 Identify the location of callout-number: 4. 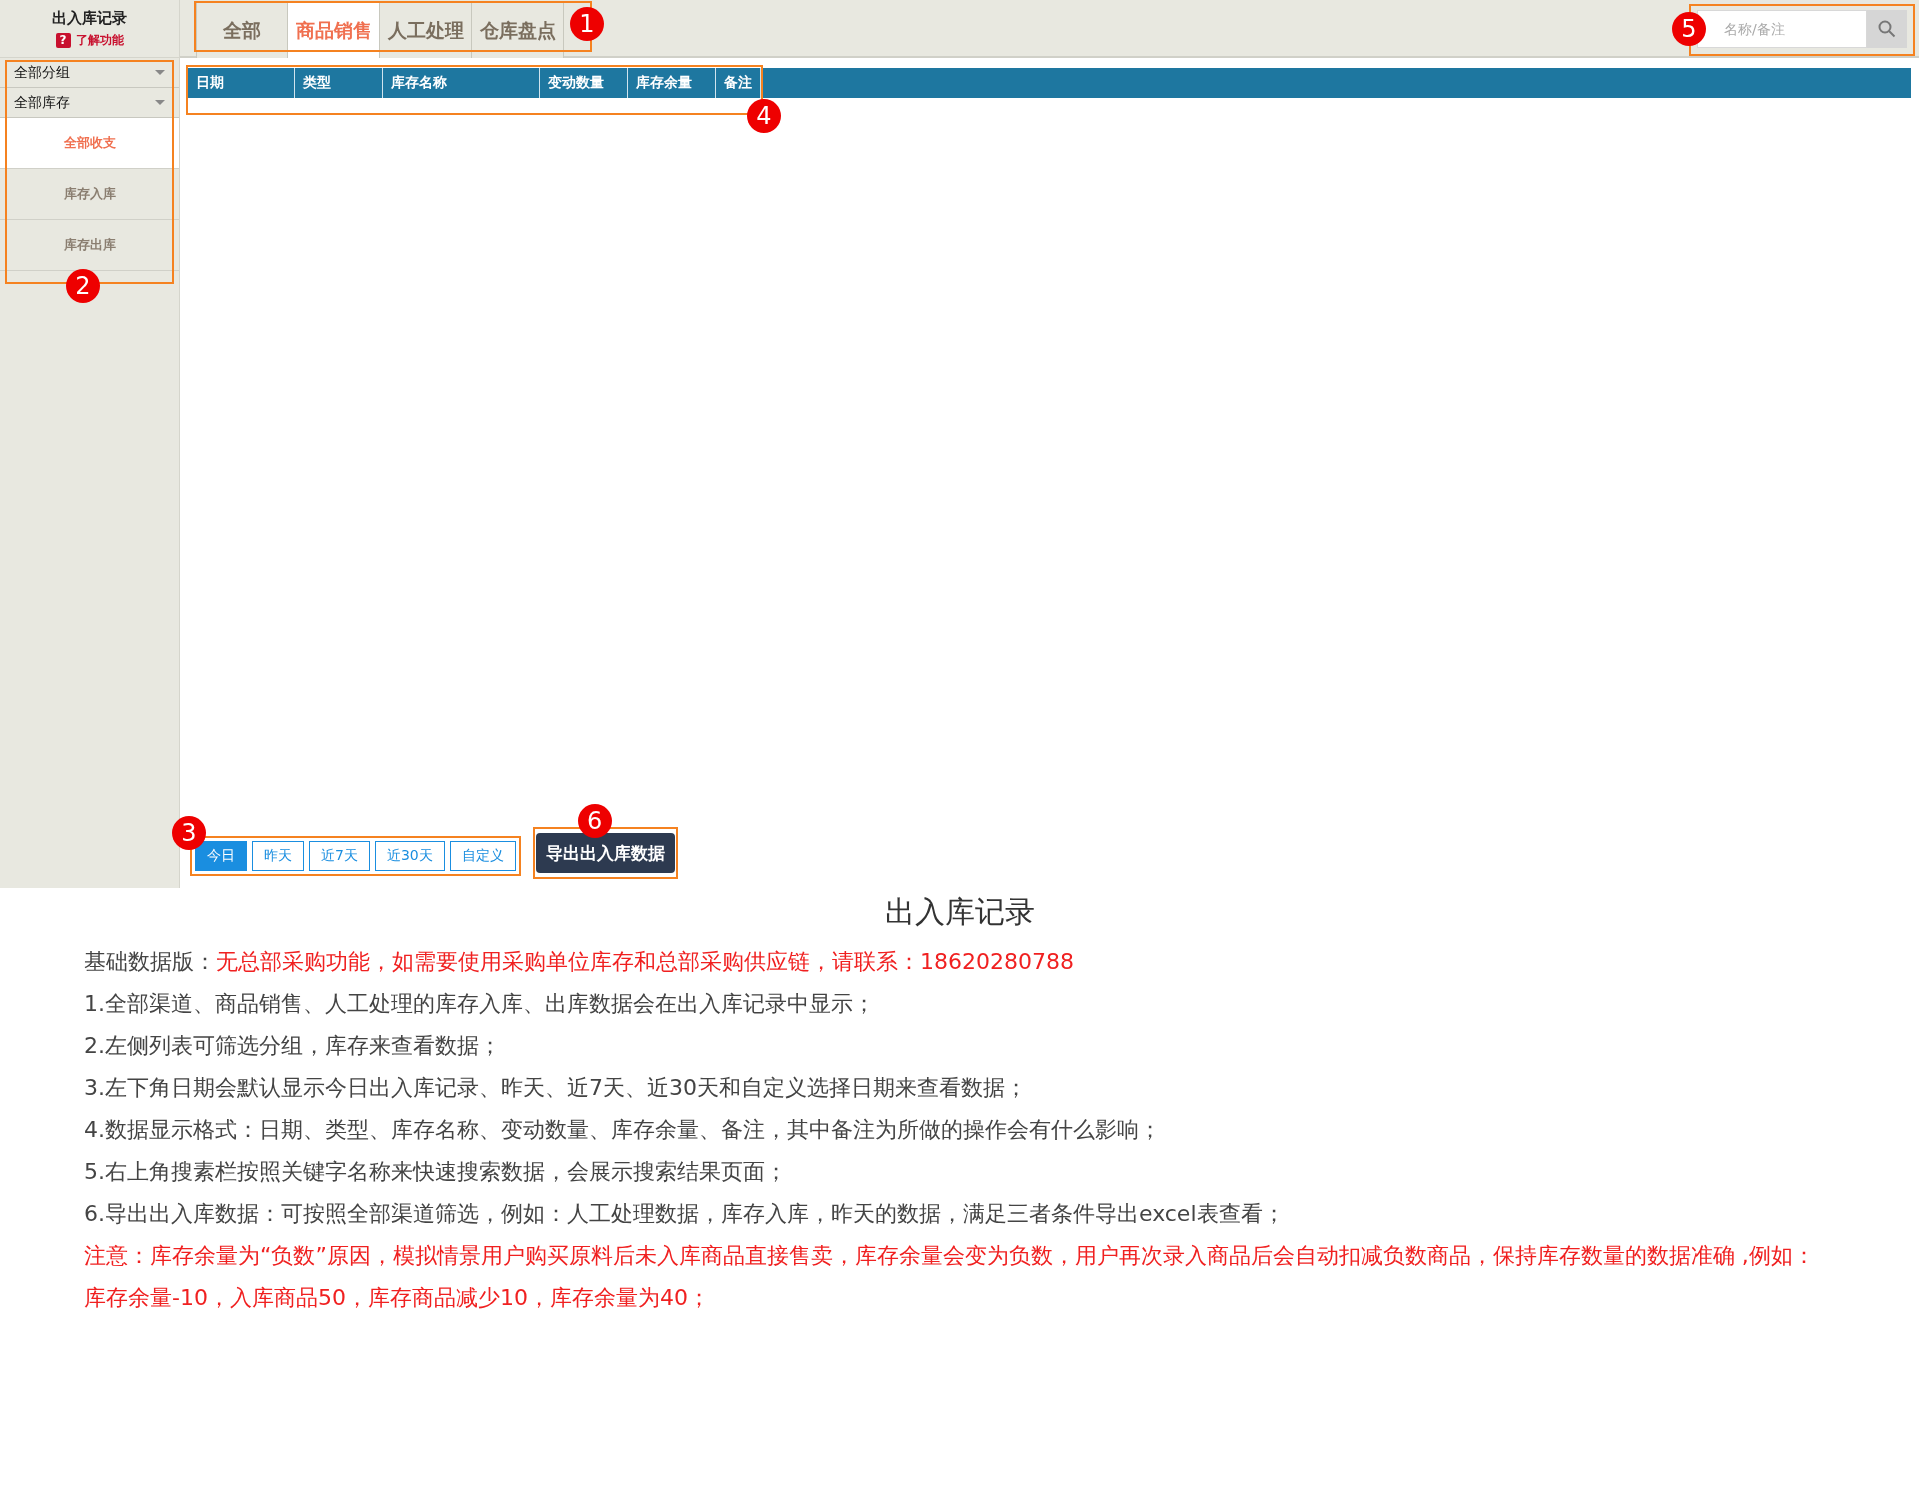
(764, 116).